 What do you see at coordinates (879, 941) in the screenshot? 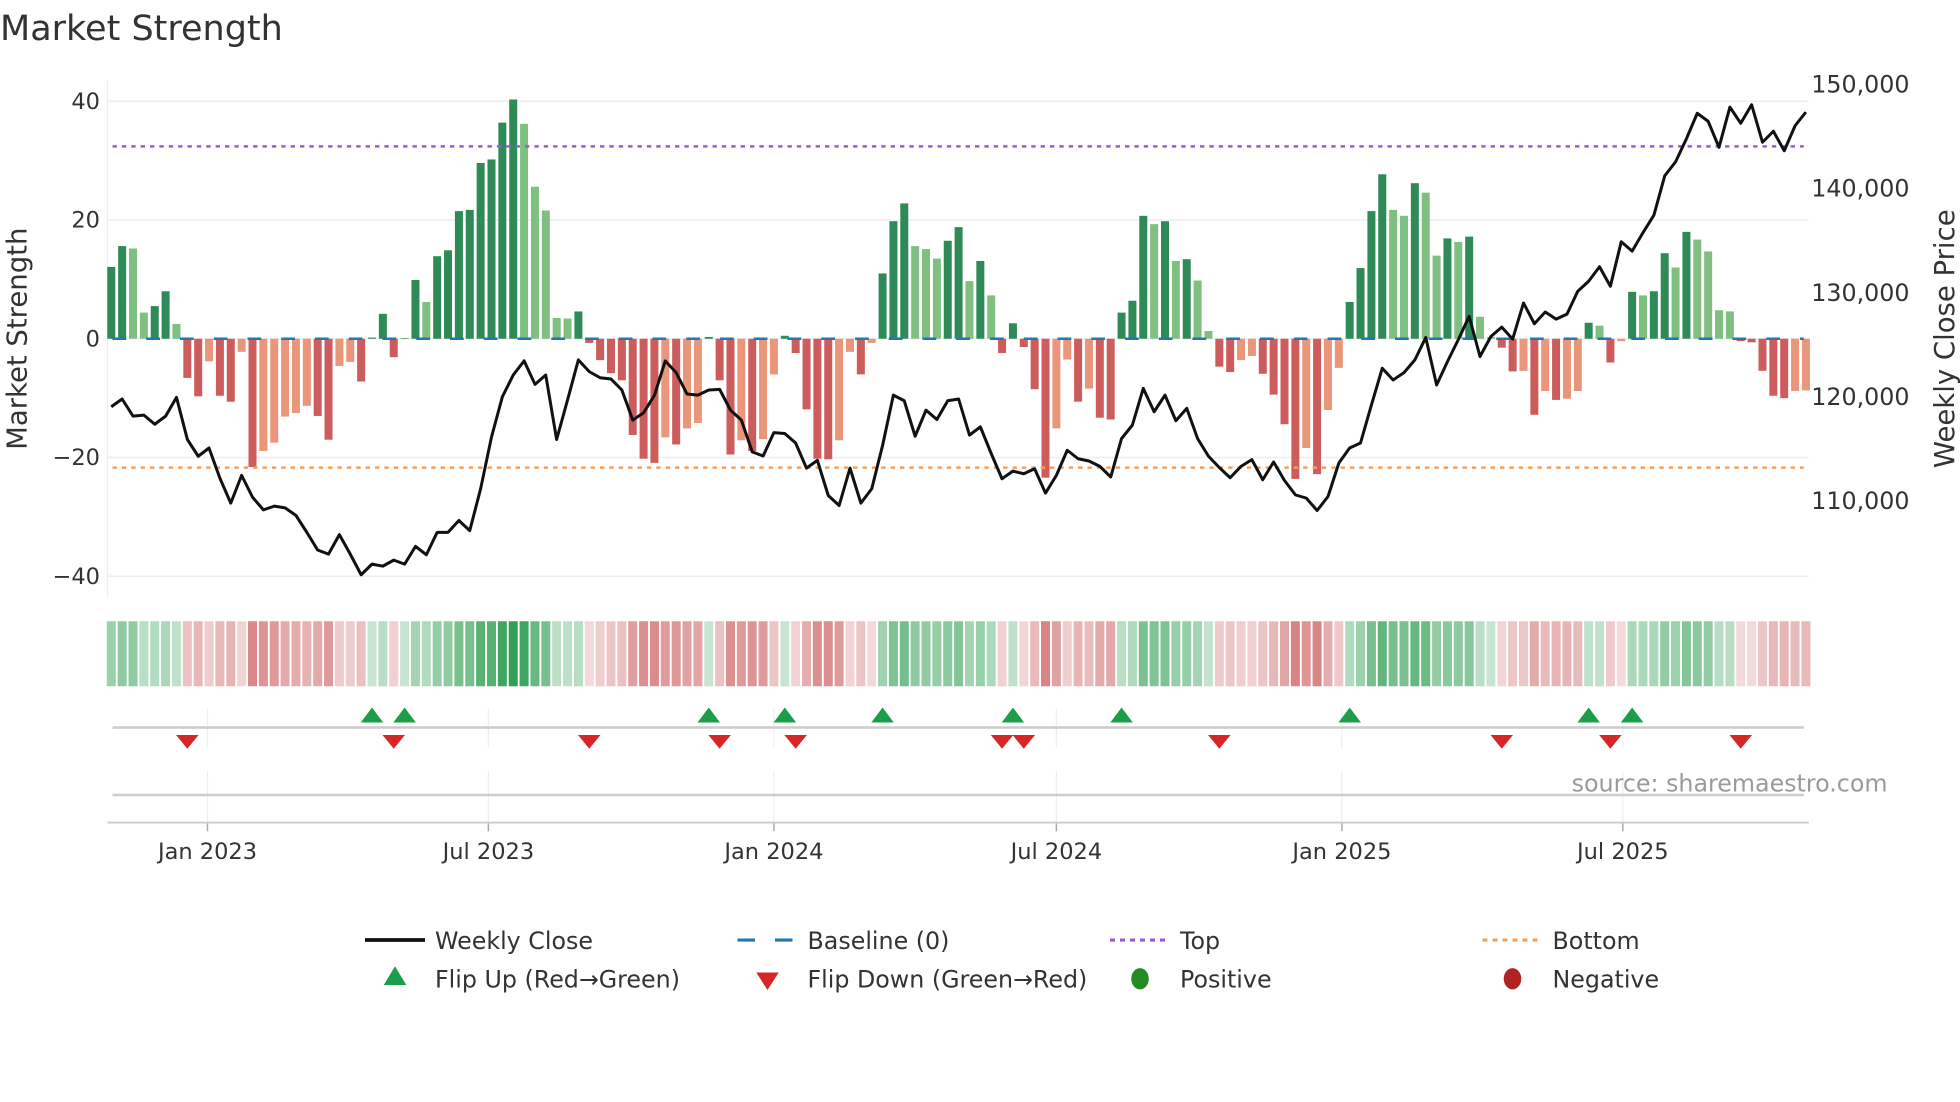
I see `legend-label: Baseline (0)` at bounding box center [879, 941].